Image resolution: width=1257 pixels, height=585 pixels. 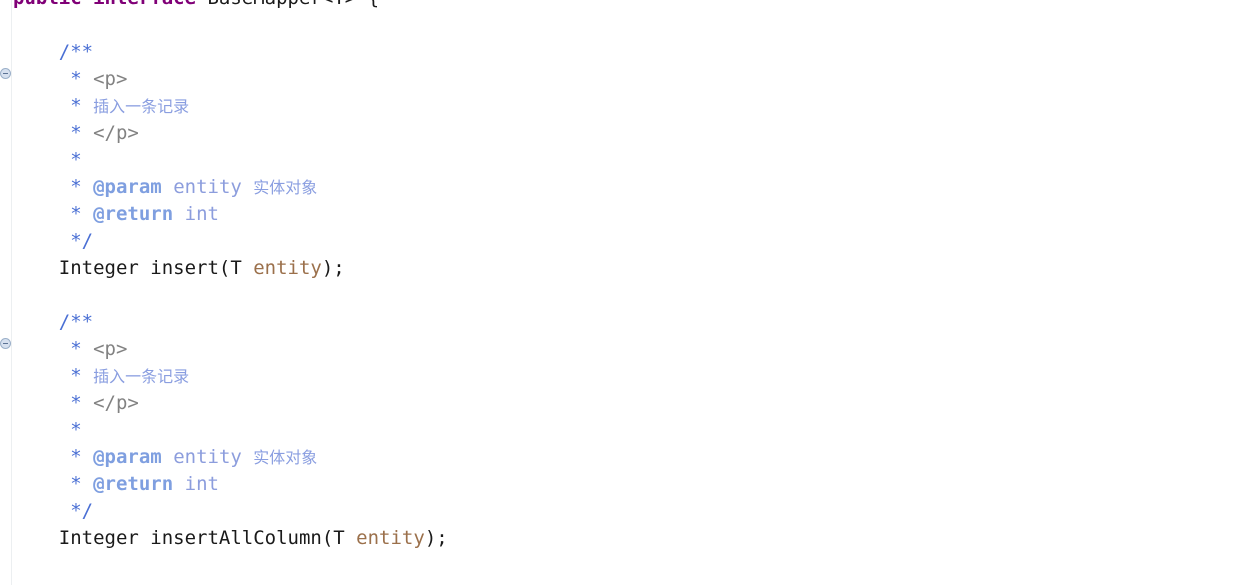 What do you see at coordinates (635, 268) in the screenshot?
I see `code-line: Integer insert(T entity);` at bounding box center [635, 268].